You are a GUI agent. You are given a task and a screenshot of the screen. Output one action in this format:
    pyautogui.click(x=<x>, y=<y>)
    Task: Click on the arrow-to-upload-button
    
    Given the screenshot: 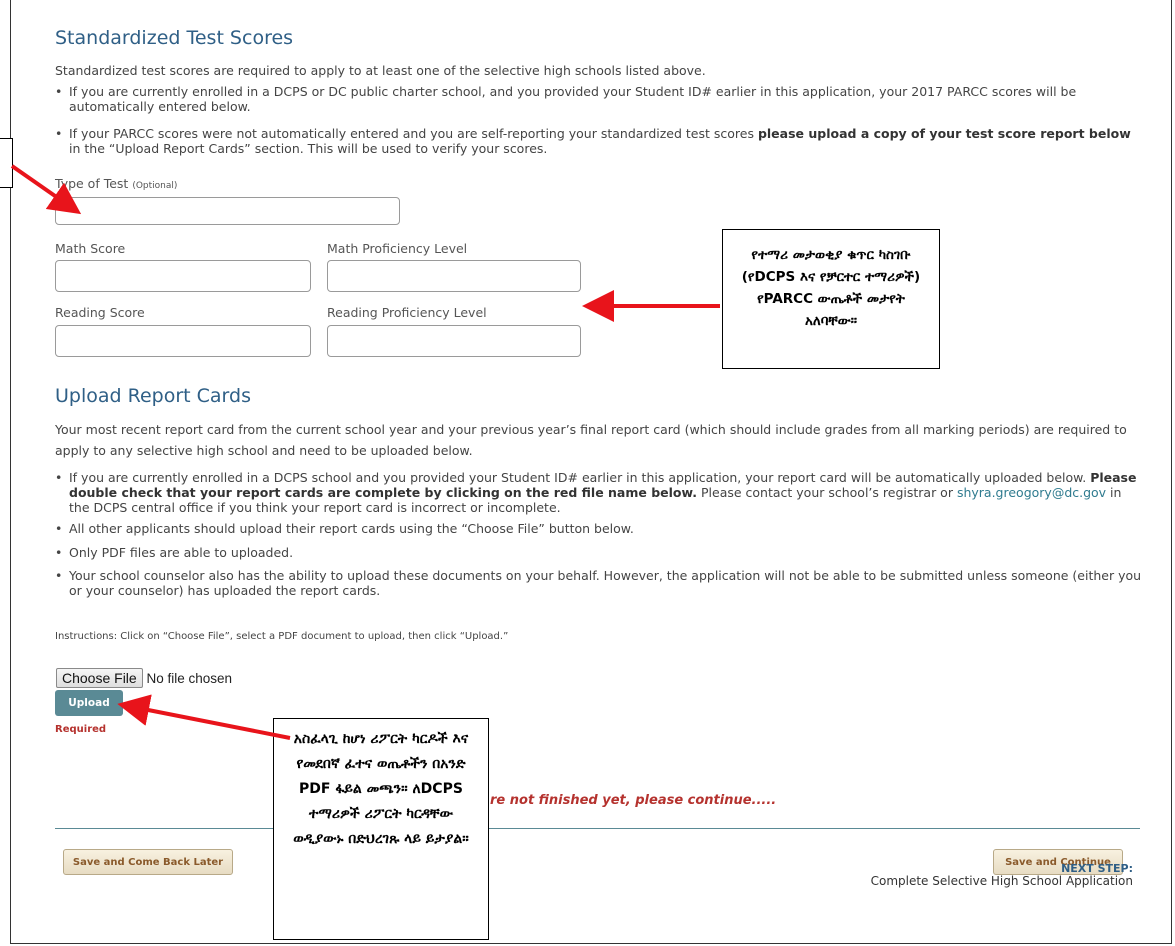 What is the action you would take?
    pyautogui.click(x=204, y=717)
    